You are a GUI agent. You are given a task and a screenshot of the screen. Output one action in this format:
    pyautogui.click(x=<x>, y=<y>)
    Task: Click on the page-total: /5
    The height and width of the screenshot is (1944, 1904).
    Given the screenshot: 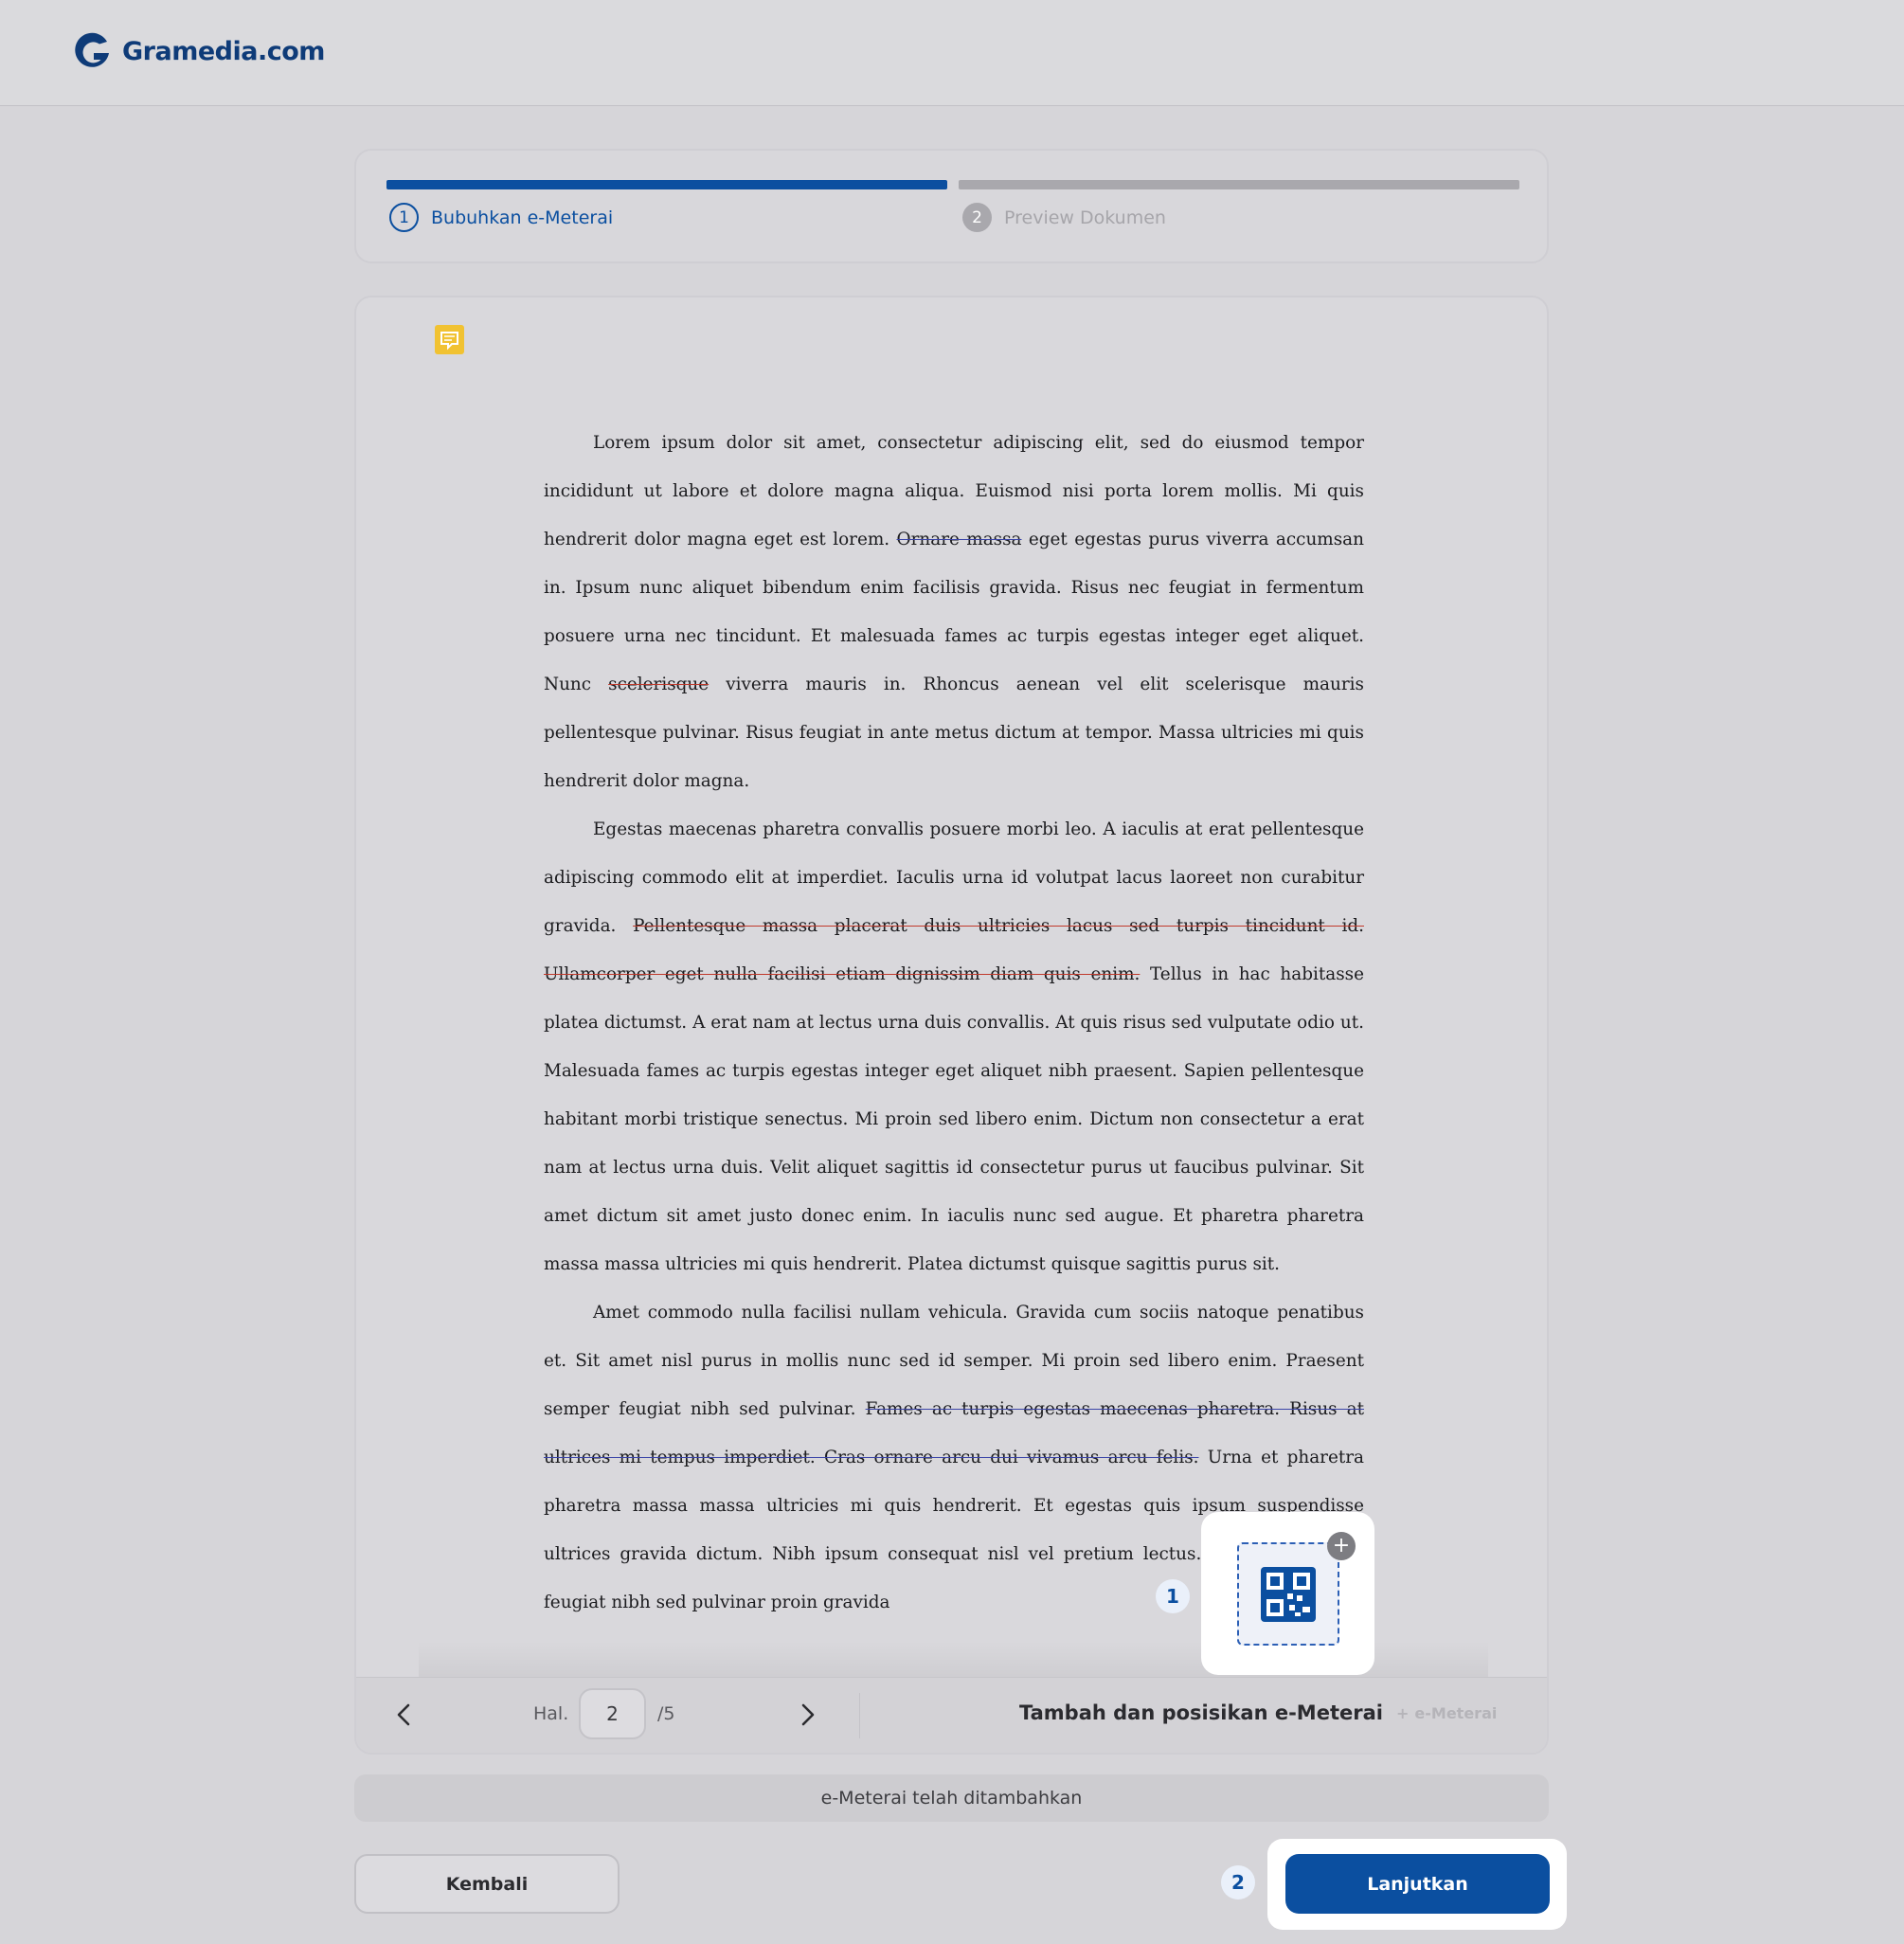 What is the action you would take?
    pyautogui.click(x=666, y=1713)
    